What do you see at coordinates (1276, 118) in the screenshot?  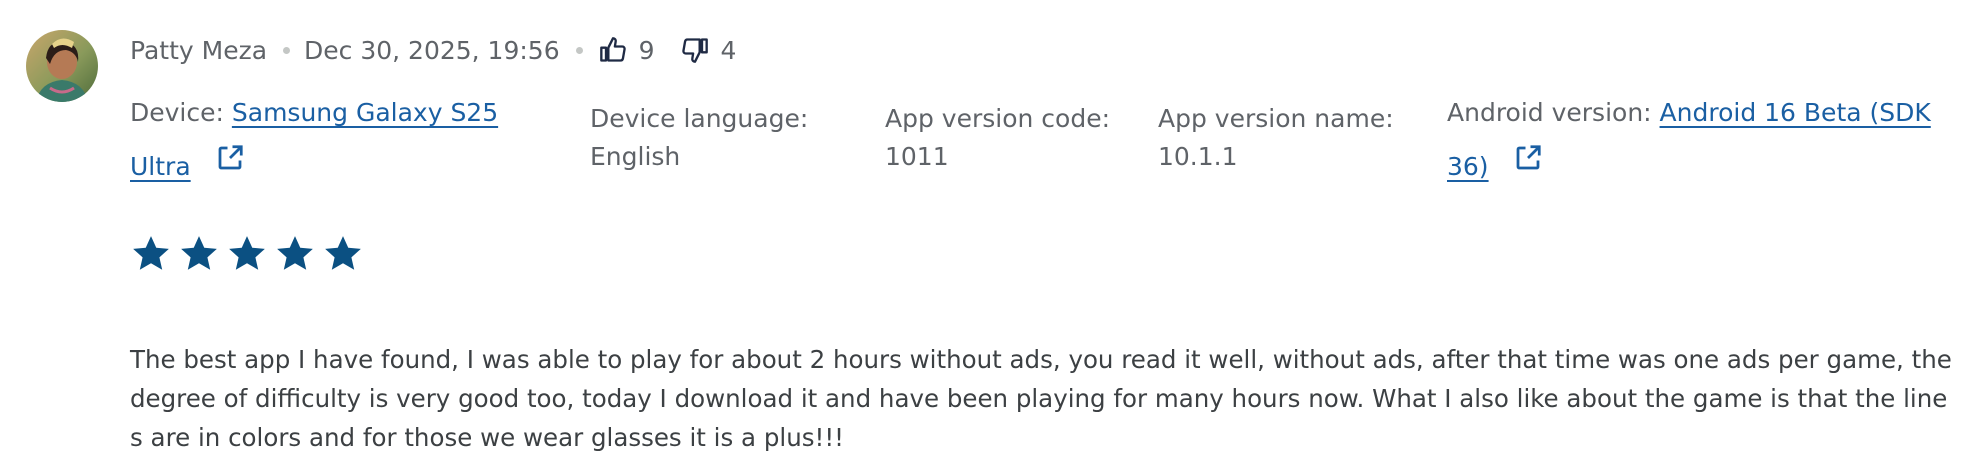 I see `version-name-label: App version name:` at bounding box center [1276, 118].